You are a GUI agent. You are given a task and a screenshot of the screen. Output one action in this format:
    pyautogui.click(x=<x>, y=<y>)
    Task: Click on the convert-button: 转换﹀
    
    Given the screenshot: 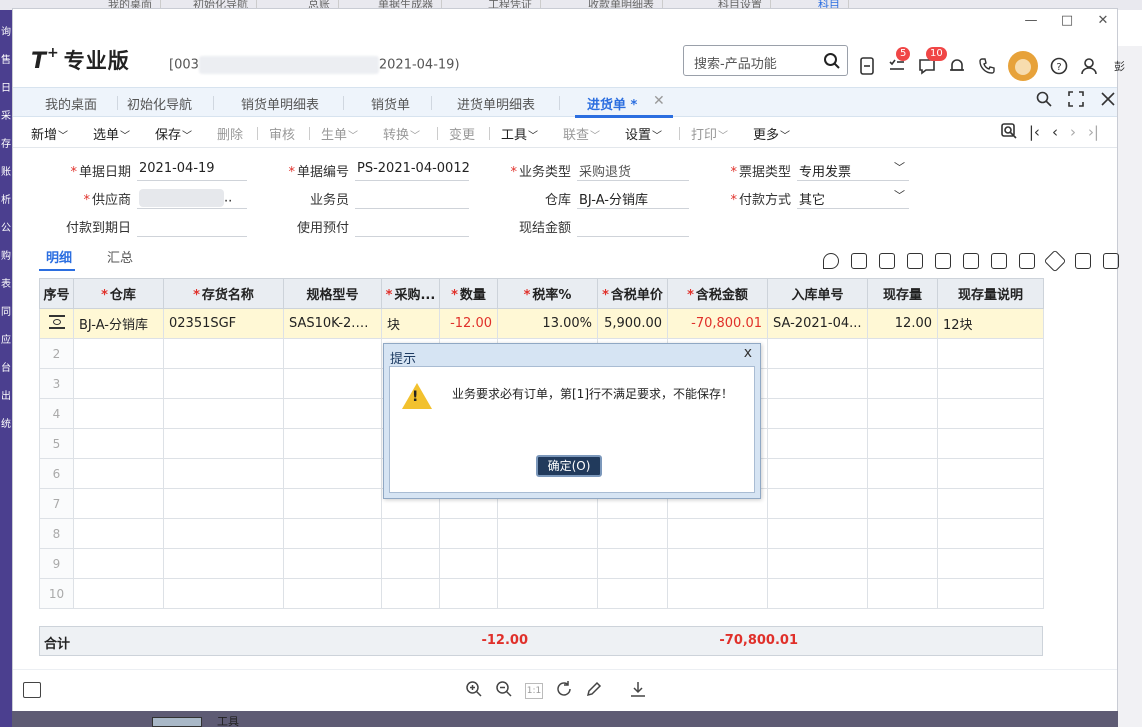 What is the action you would take?
    pyautogui.click(x=401, y=133)
    